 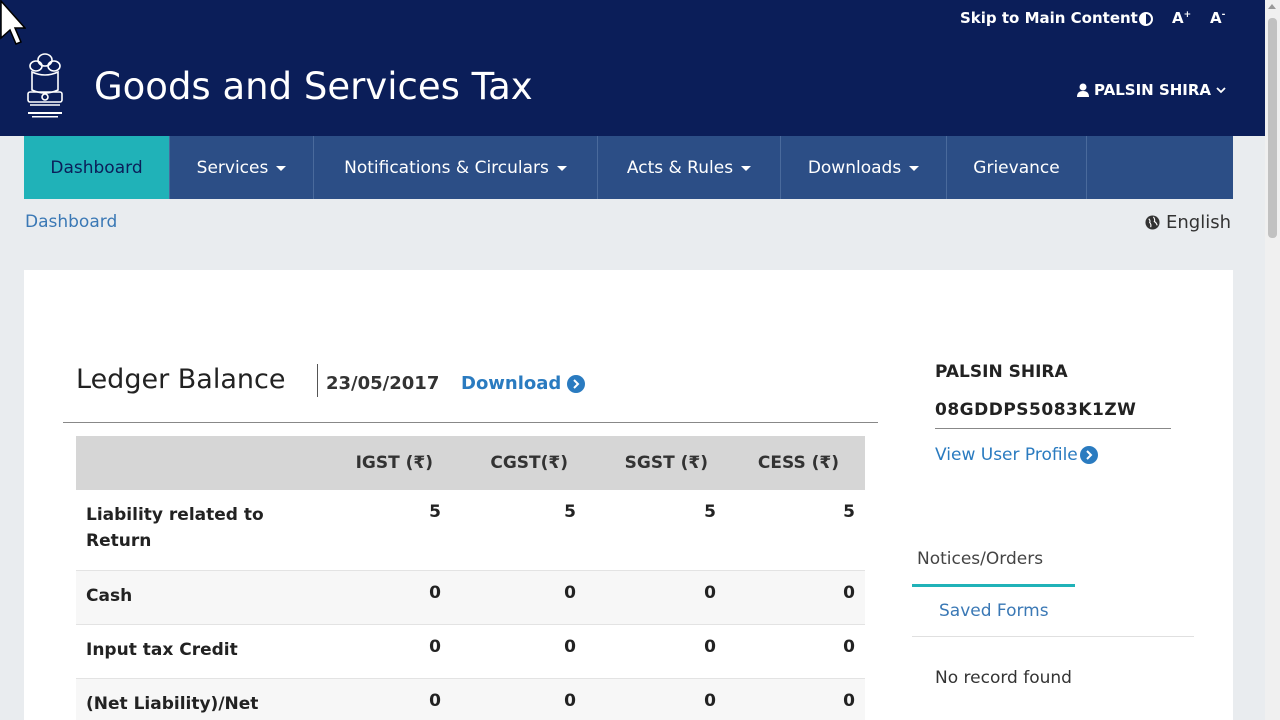 I want to click on site-header: Goods and Services Tax PALSIN SHIRA, so click(x=632, y=87).